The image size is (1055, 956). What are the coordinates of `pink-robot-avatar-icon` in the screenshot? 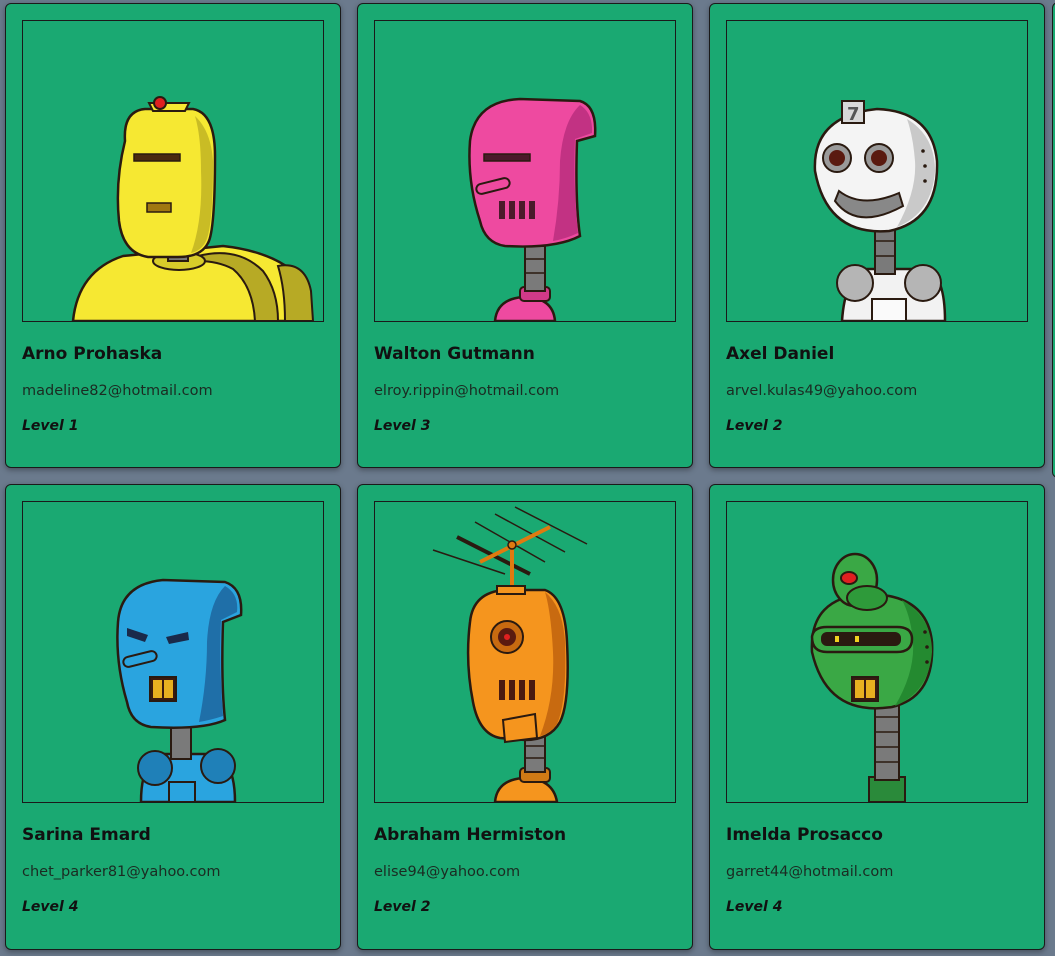 It's located at (525, 171).